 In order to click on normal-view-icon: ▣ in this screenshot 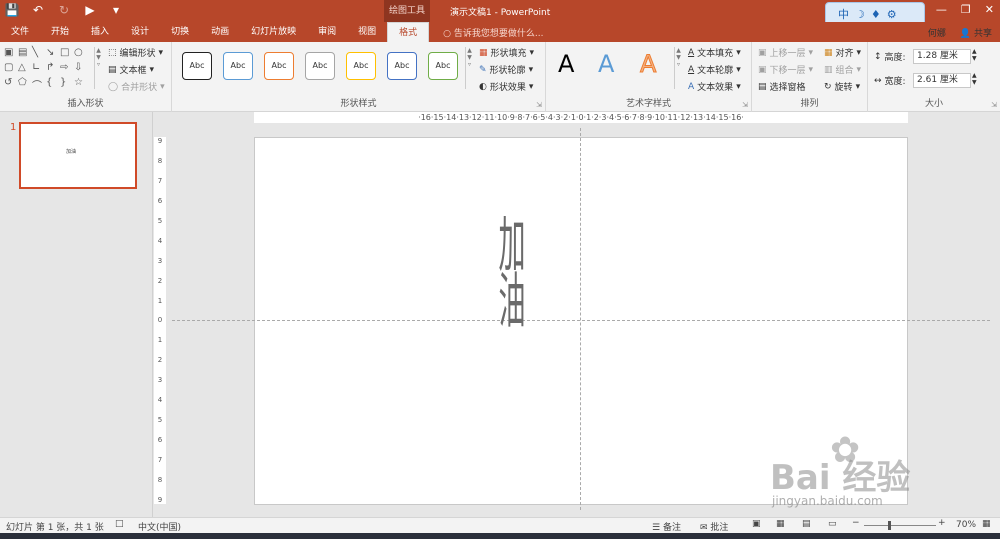, I will do `click(756, 524)`.